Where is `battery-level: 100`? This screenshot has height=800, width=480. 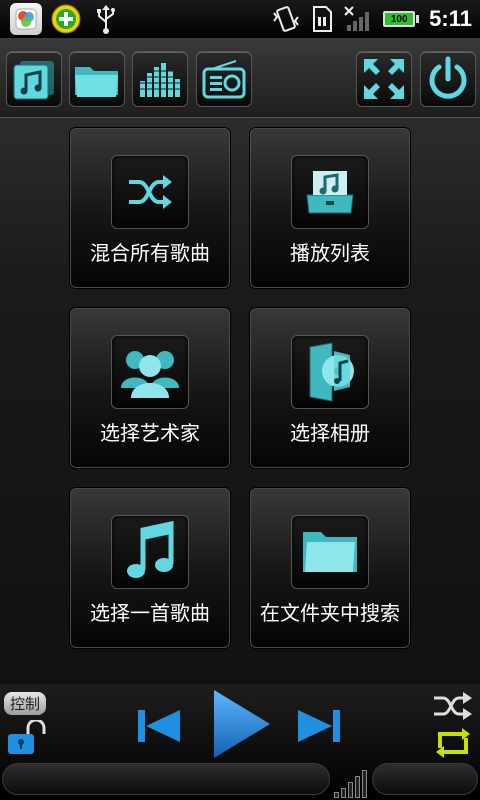
battery-level: 100 is located at coordinates (399, 19).